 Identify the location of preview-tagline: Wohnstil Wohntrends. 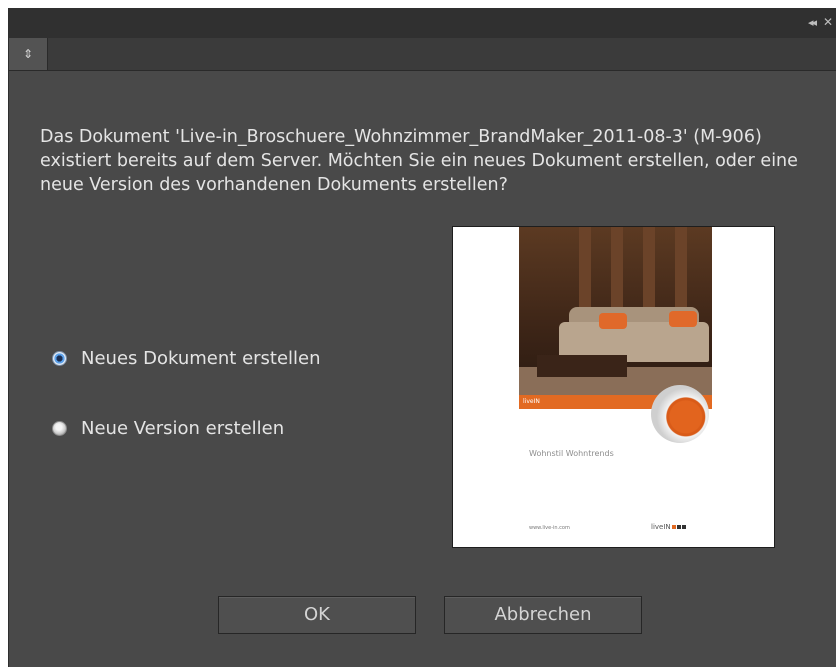
(571, 453).